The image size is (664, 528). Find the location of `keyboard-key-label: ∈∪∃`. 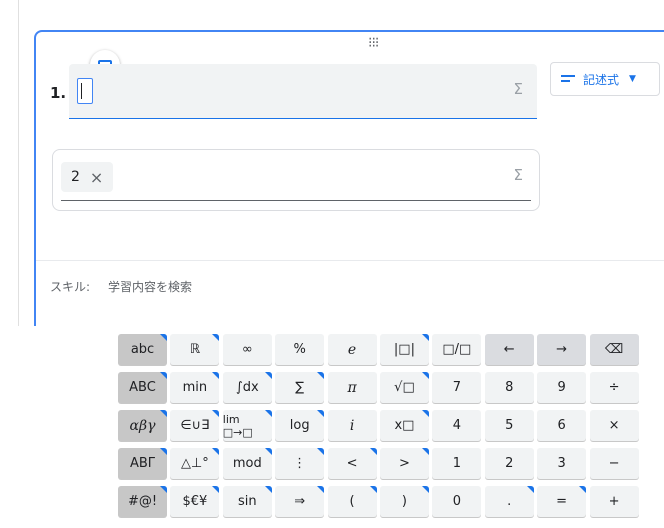

keyboard-key-label: ∈∪∃ is located at coordinates (195, 425).